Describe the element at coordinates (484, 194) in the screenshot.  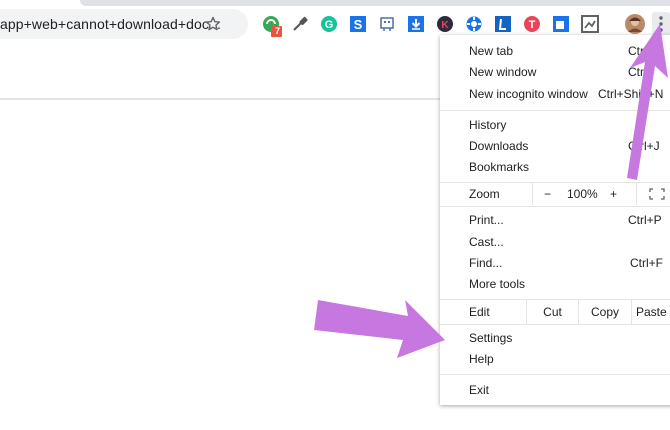
I see `zoom-label: Zoom` at that location.